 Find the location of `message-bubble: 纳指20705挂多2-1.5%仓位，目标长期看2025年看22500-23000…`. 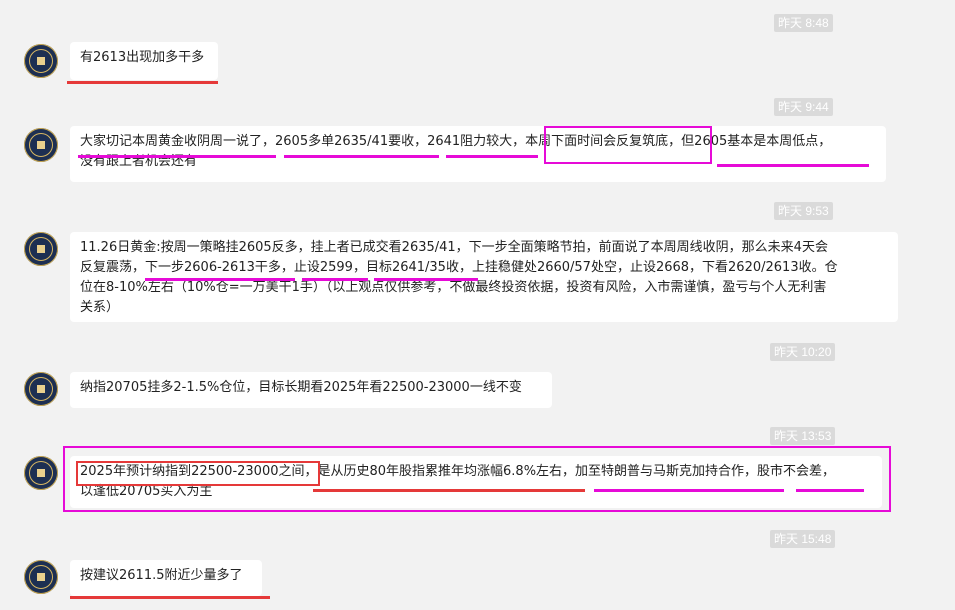

message-bubble: 纳指20705挂多2-1.5%仓位，目标长期看2025年看22500-23000… is located at coordinates (311, 390).